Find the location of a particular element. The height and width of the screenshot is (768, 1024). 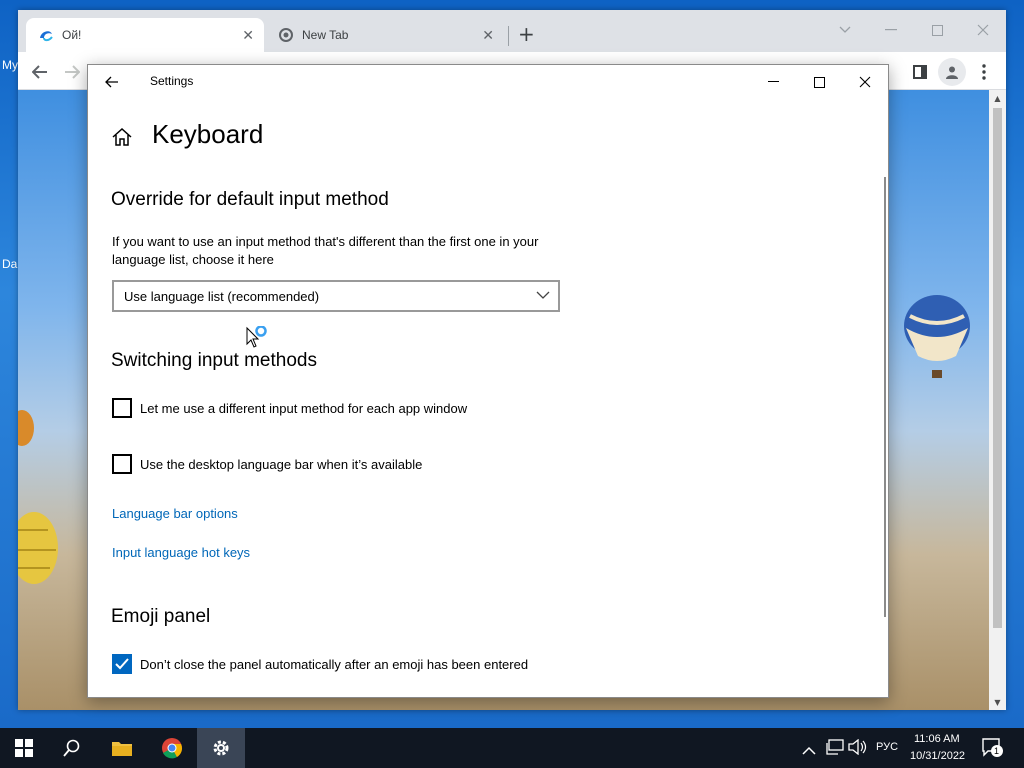

page-title: Keyboard is located at coordinates (208, 134).